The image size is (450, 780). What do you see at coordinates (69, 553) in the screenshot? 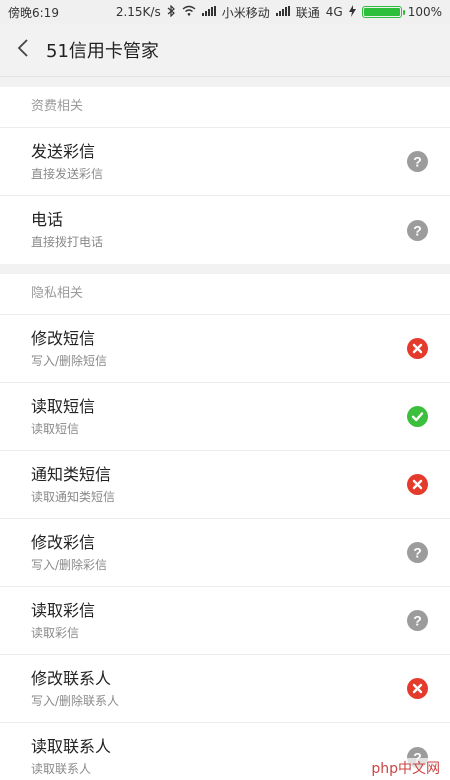
I see `permission-text: 修改彩信写入/删除彩信` at bounding box center [69, 553].